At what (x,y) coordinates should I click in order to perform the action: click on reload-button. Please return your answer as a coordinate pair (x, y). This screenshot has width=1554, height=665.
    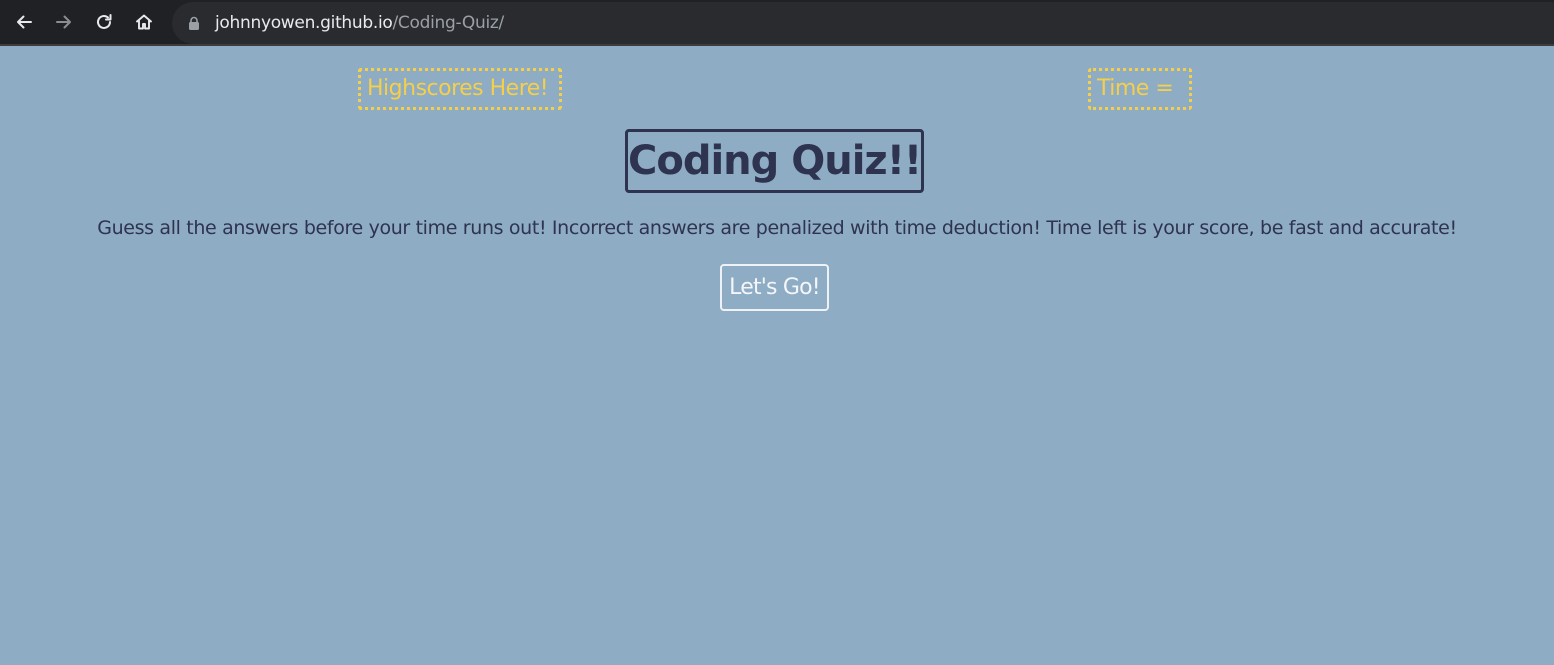
    Looking at the image, I should click on (104, 22).